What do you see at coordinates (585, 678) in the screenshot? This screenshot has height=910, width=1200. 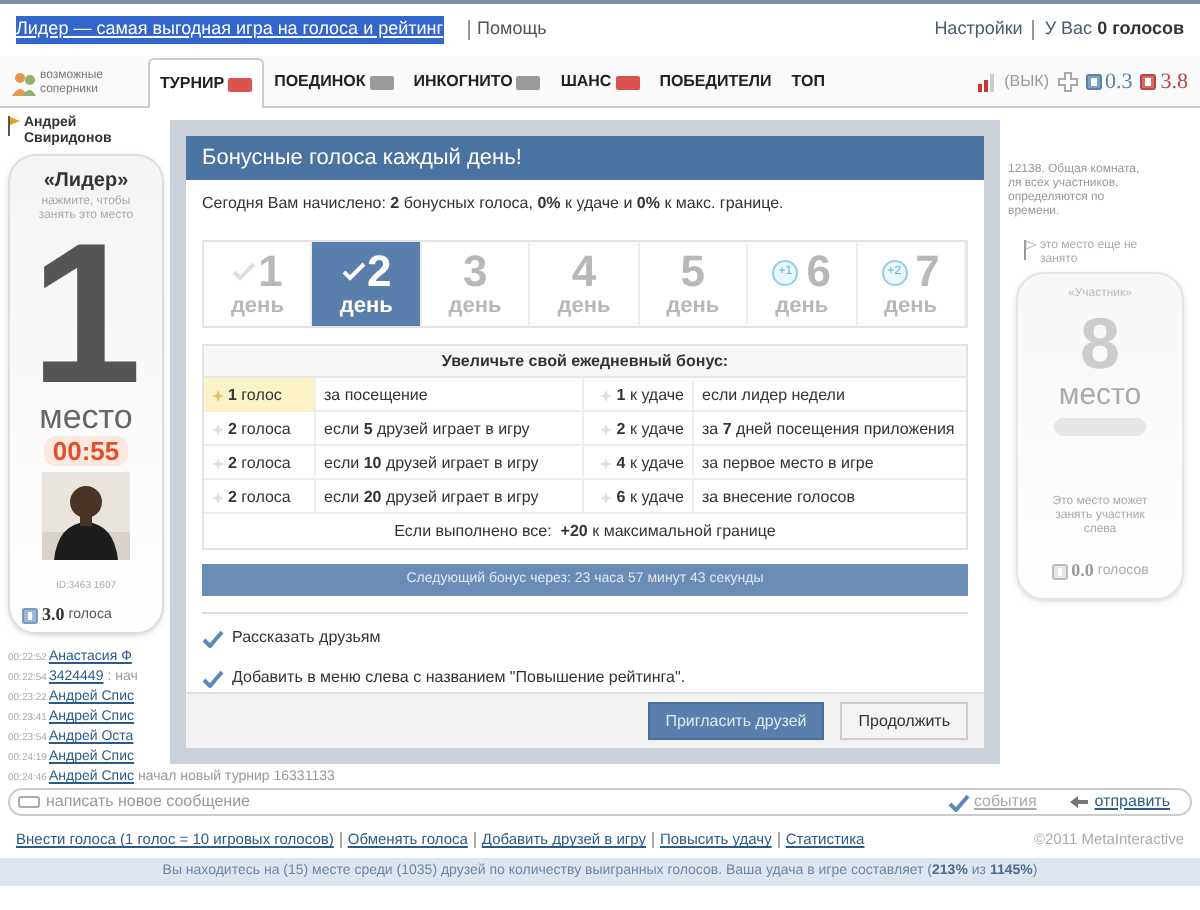 I see `option-checkbox: Добавить в меню слева с названием "Повышение рейтинга".` at bounding box center [585, 678].